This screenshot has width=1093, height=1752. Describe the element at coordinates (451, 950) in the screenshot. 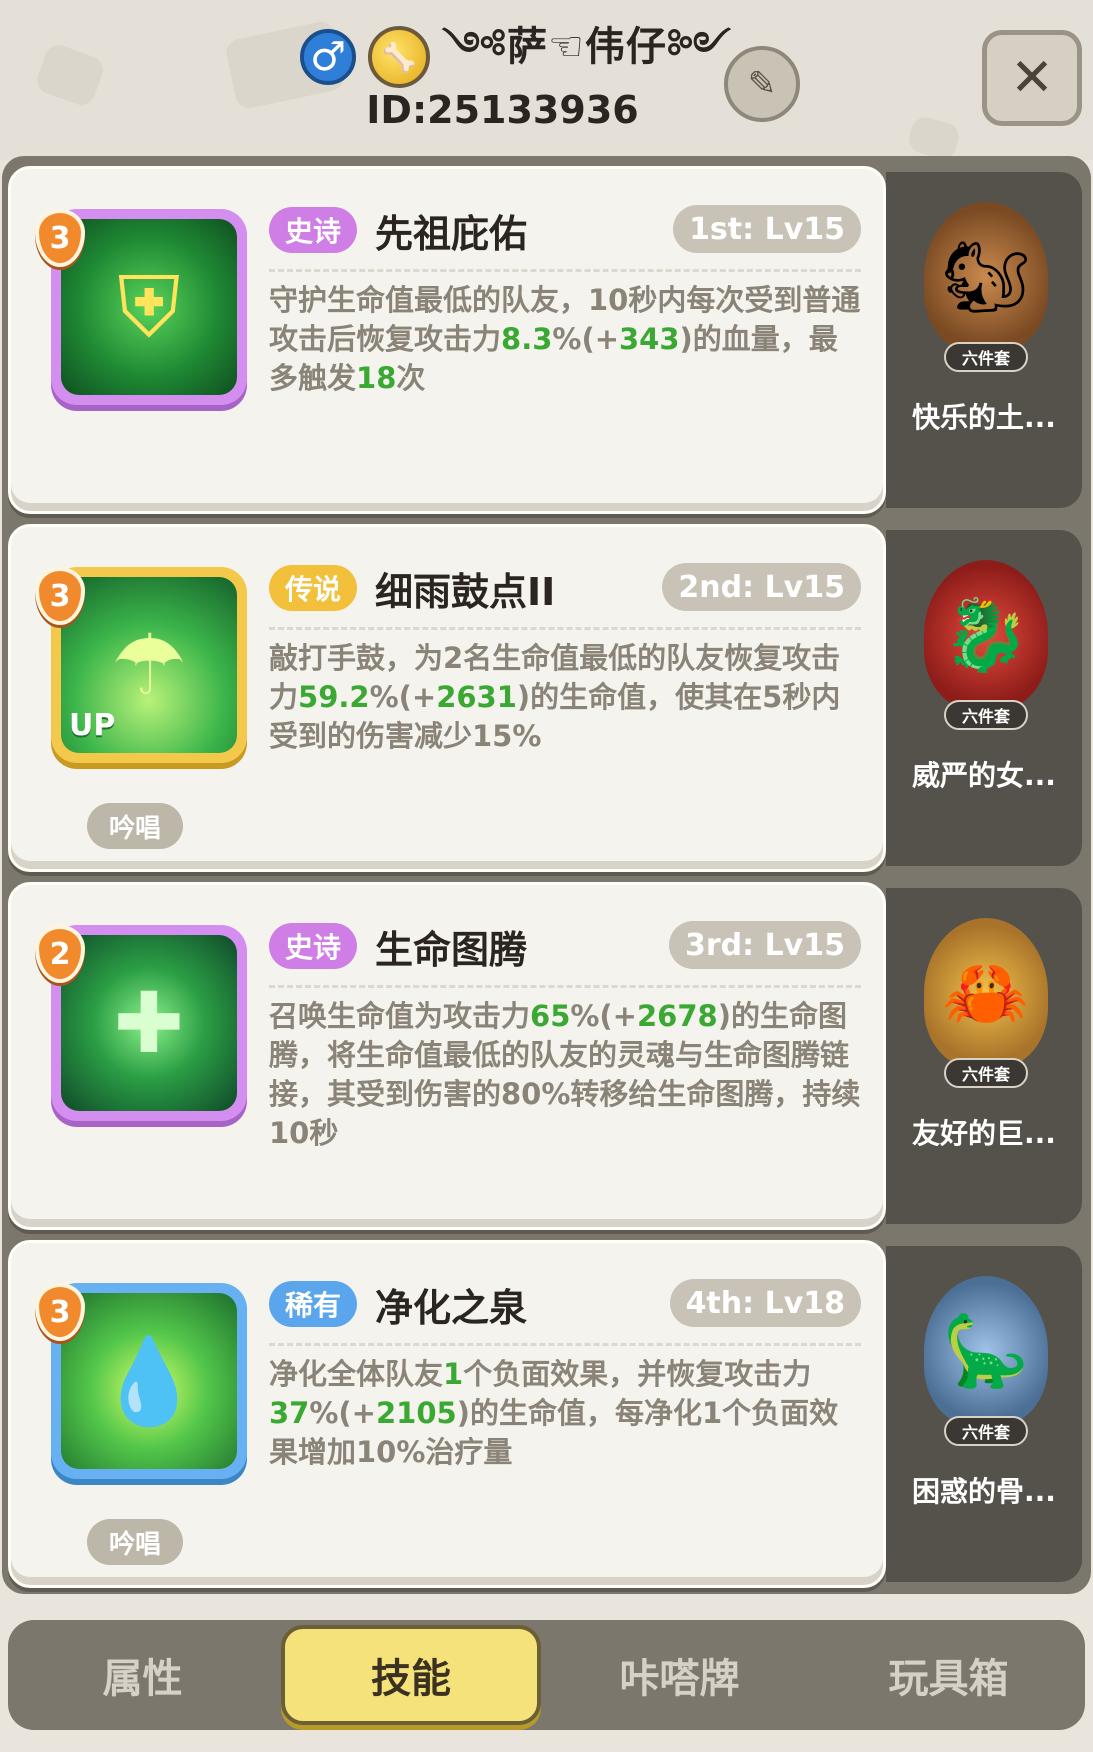

I see `skill-name: 生命图腾` at that location.